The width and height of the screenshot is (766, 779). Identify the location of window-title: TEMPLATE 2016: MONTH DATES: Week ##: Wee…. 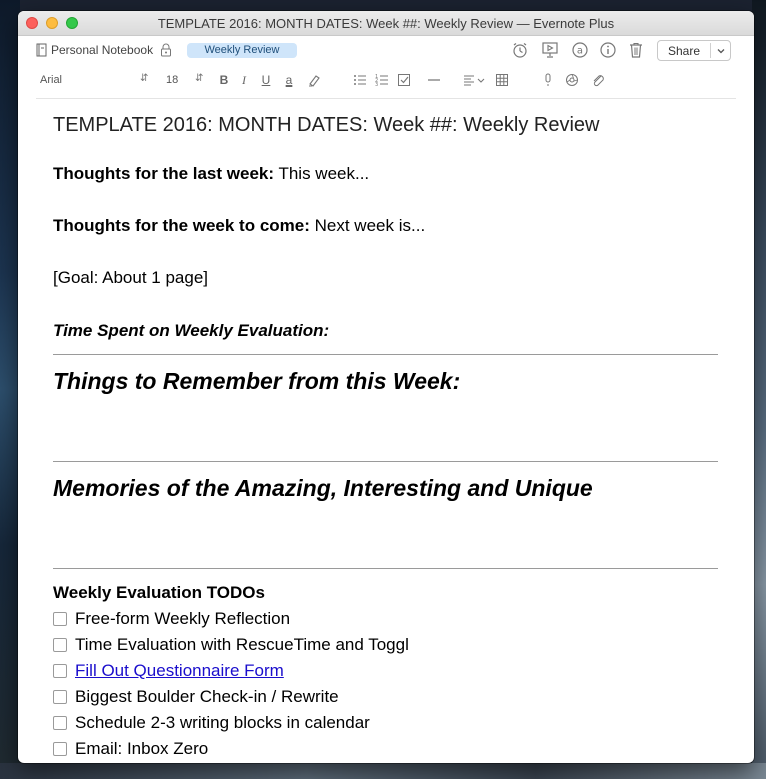
(386, 23).